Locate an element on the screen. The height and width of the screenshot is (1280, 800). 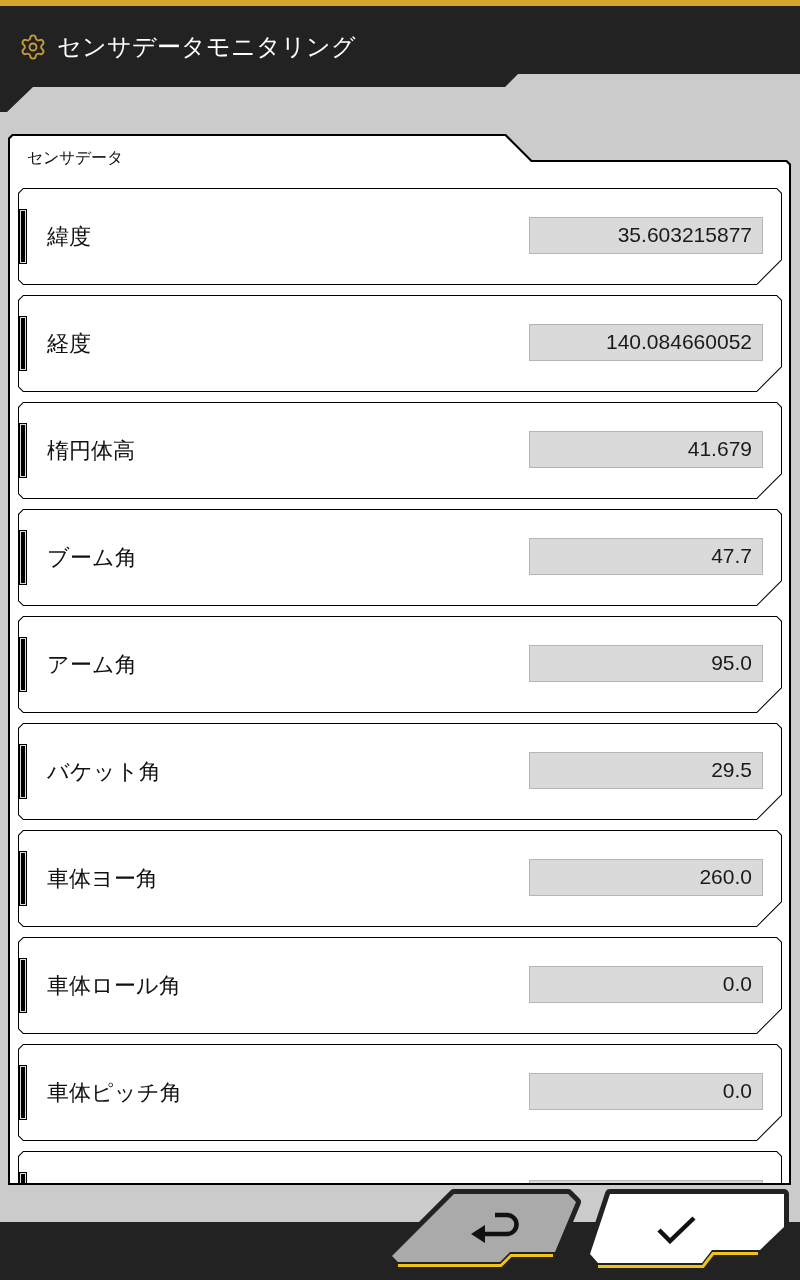
row-label: 経度 is located at coordinates (69, 343).